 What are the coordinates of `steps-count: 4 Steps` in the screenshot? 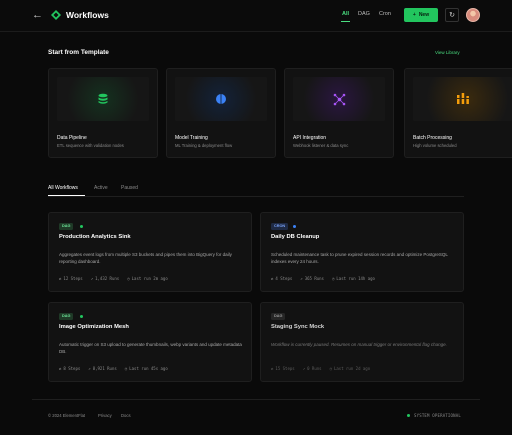 It's located at (284, 278).